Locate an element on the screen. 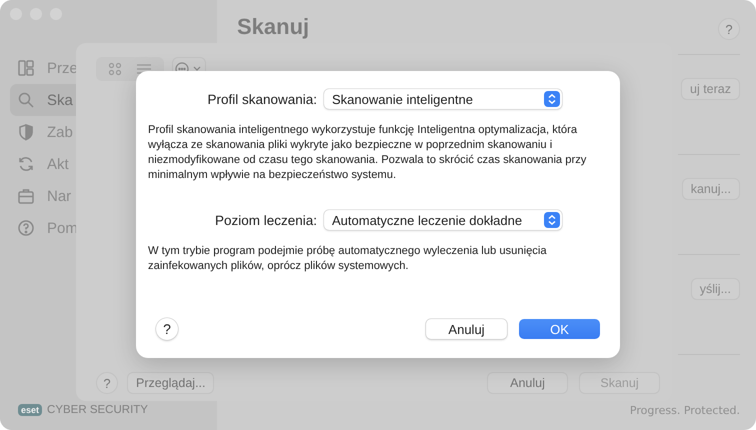 The image size is (756, 430). setting-description: Profil skanowania inteligentnego wykorzystuje funkcję Inteligentna optymalizacja, która wyłącza ze skanowania pliki wykryte jako bezpieczne w poprzednim skanowaniu i niezmodyfikowane od czasu tego skanowania. Pozwala to skrócić czas skanowania przy minimalnym wpływie na bezpieczeństwo systemu. is located at coordinates (368, 153).